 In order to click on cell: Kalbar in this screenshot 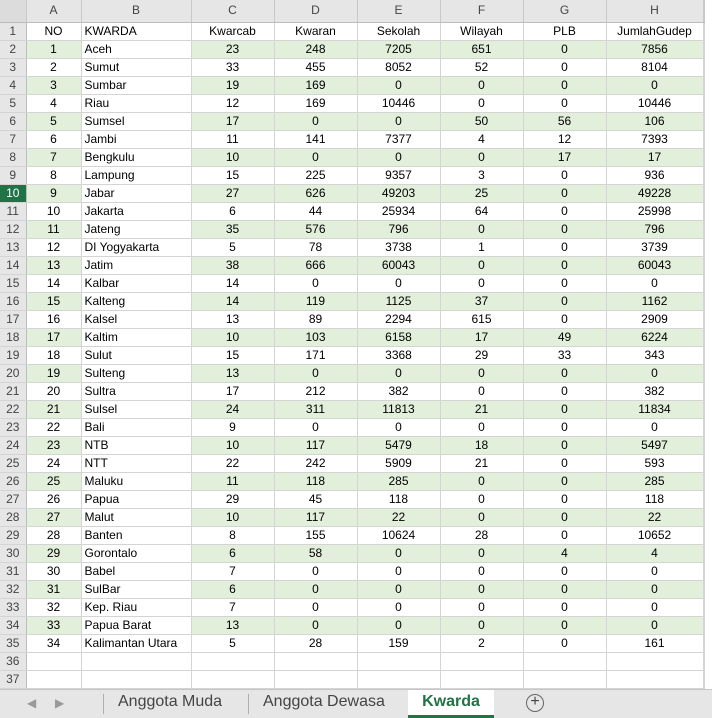, I will do `click(136, 283)`.